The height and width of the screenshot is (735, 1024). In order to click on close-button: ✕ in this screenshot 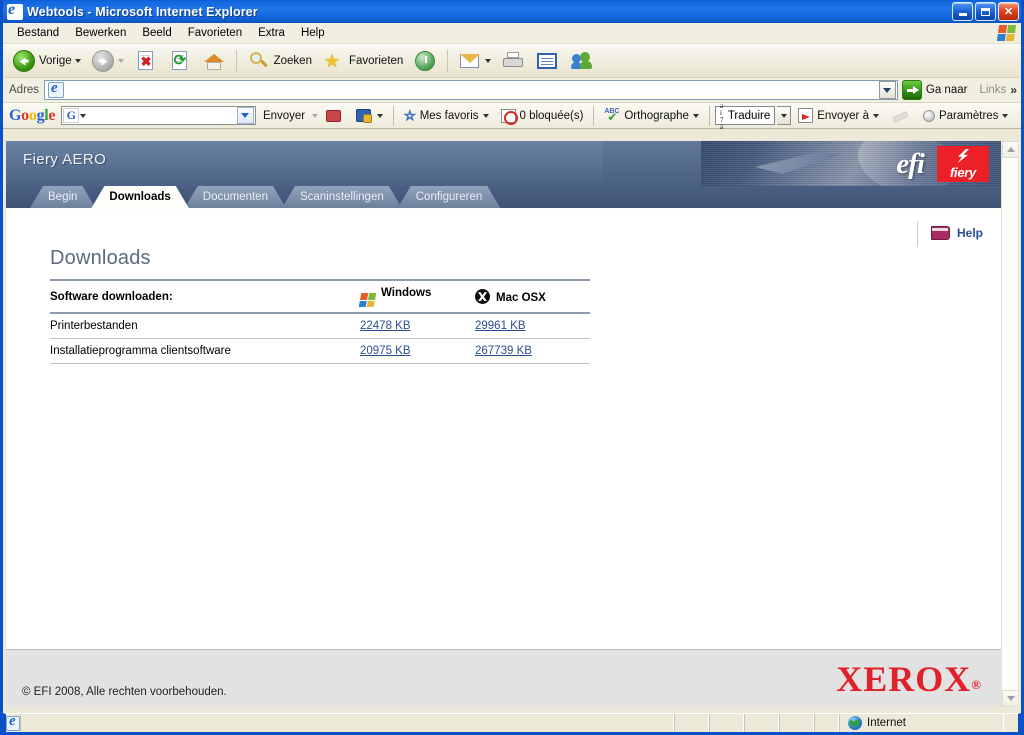, I will do `click(1008, 11)`.